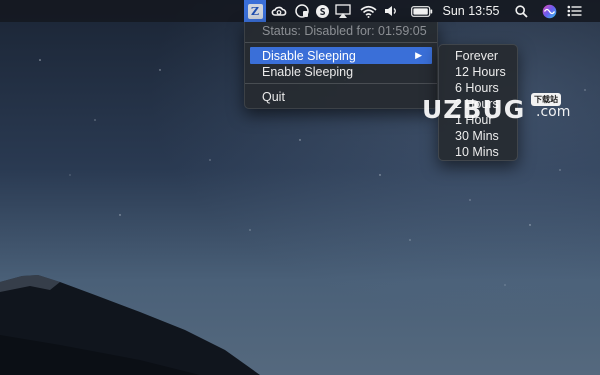 Image resolution: width=600 pixels, height=375 pixels. I want to click on submenu-item-2-hours: 2 Hours, so click(478, 104).